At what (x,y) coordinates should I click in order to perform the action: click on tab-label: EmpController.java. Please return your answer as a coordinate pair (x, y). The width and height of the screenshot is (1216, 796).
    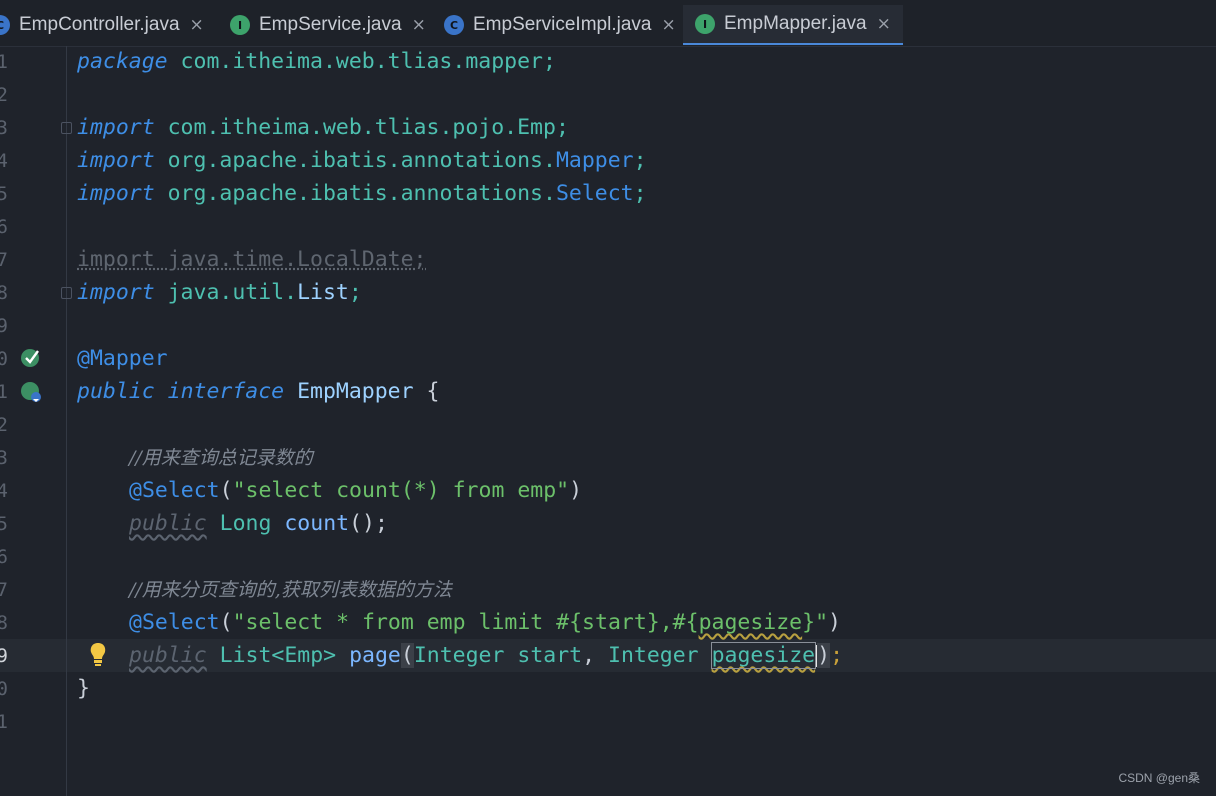
    Looking at the image, I should click on (99, 24).